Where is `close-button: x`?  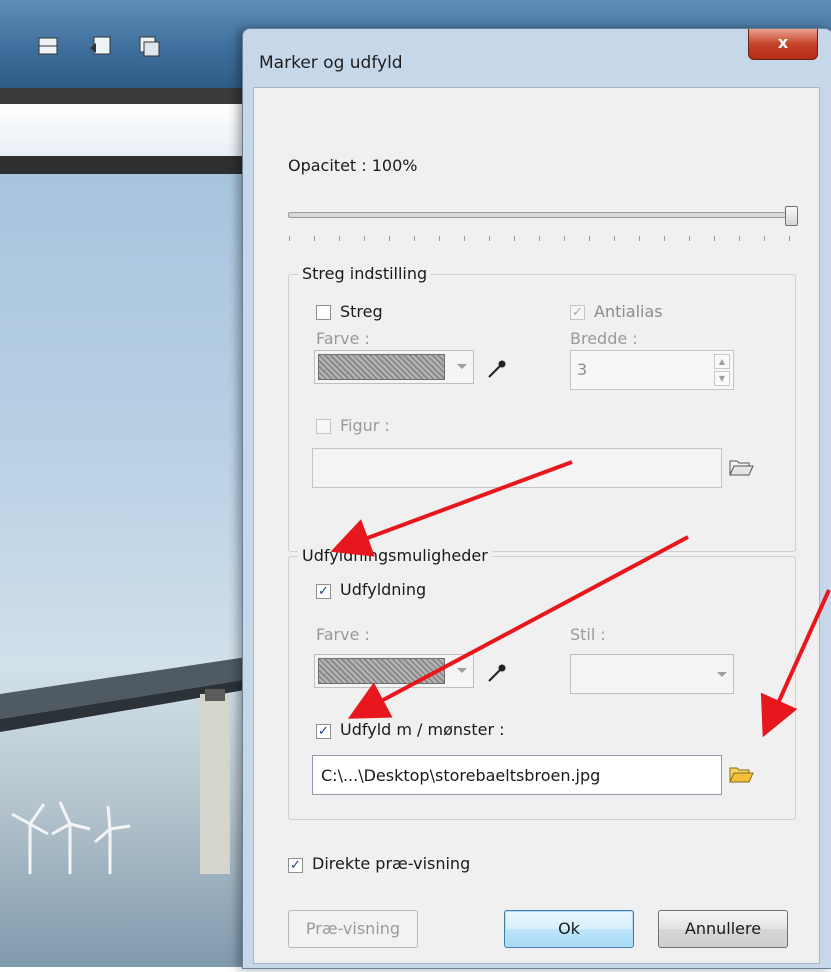
close-button: x is located at coordinates (783, 44).